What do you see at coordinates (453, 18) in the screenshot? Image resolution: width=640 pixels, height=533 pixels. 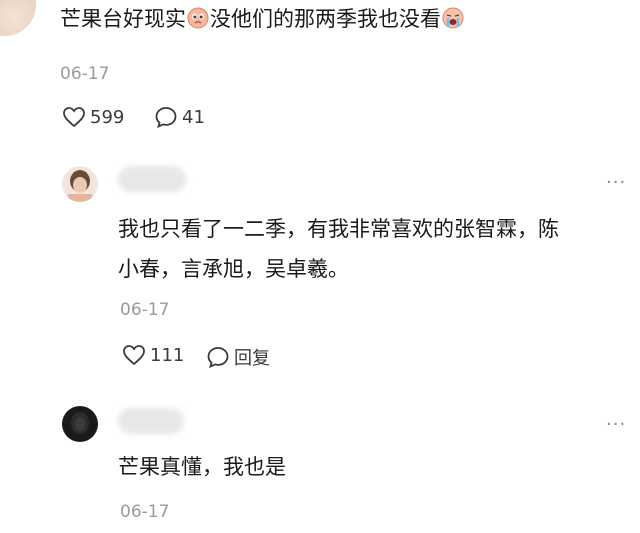 I see `crying-face-emoji-icon` at bounding box center [453, 18].